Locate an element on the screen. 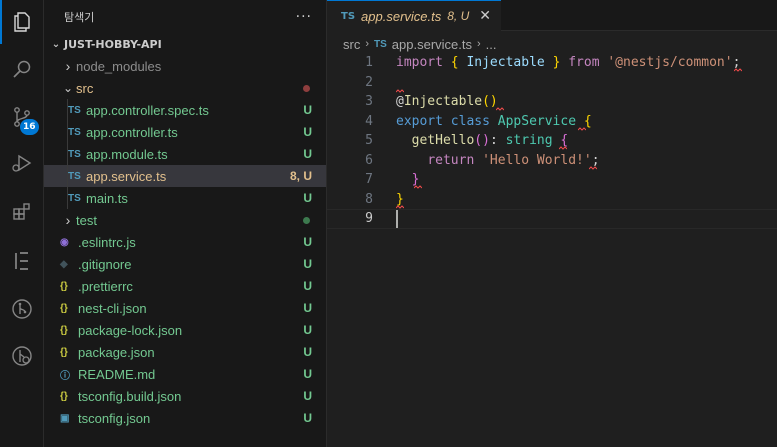 The height and width of the screenshot is (447, 777). git-graph-icon is located at coordinates (22, 309).